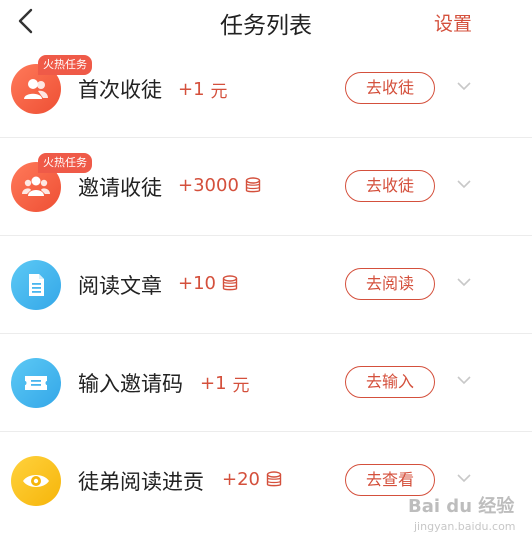 This screenshot has height=544, width=532. I want to click on ticket-icon, so click(36, 383).